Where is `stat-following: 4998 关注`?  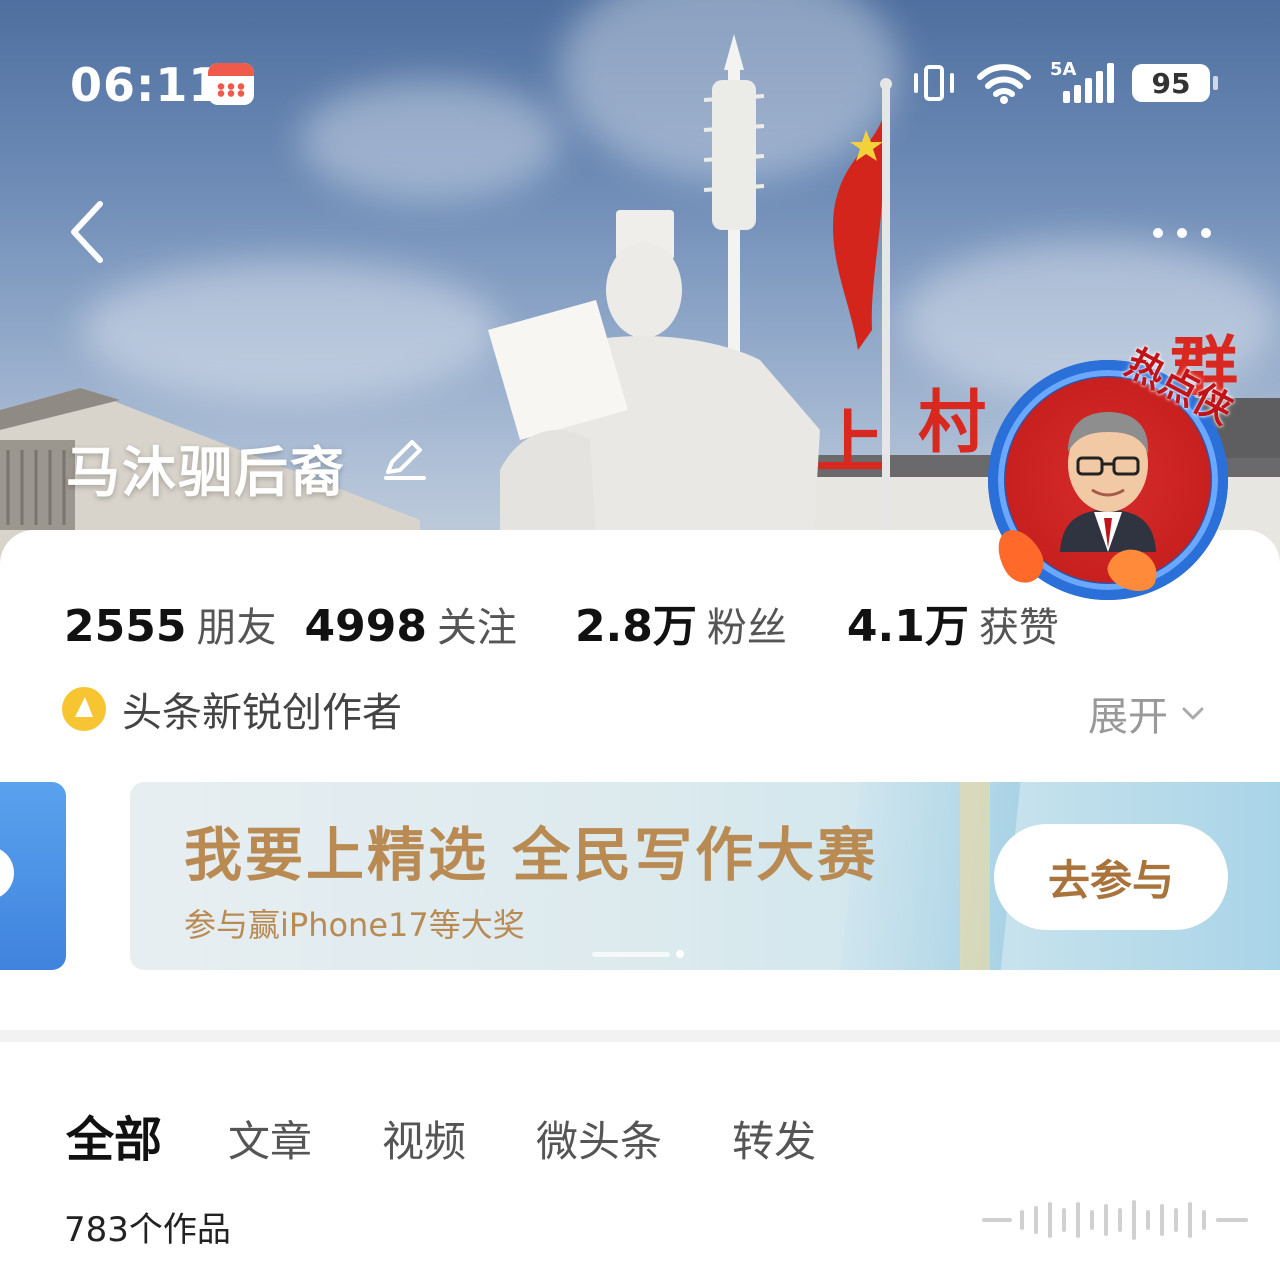
stat-following: 4998 关注 is located at coordinates (410, 624).